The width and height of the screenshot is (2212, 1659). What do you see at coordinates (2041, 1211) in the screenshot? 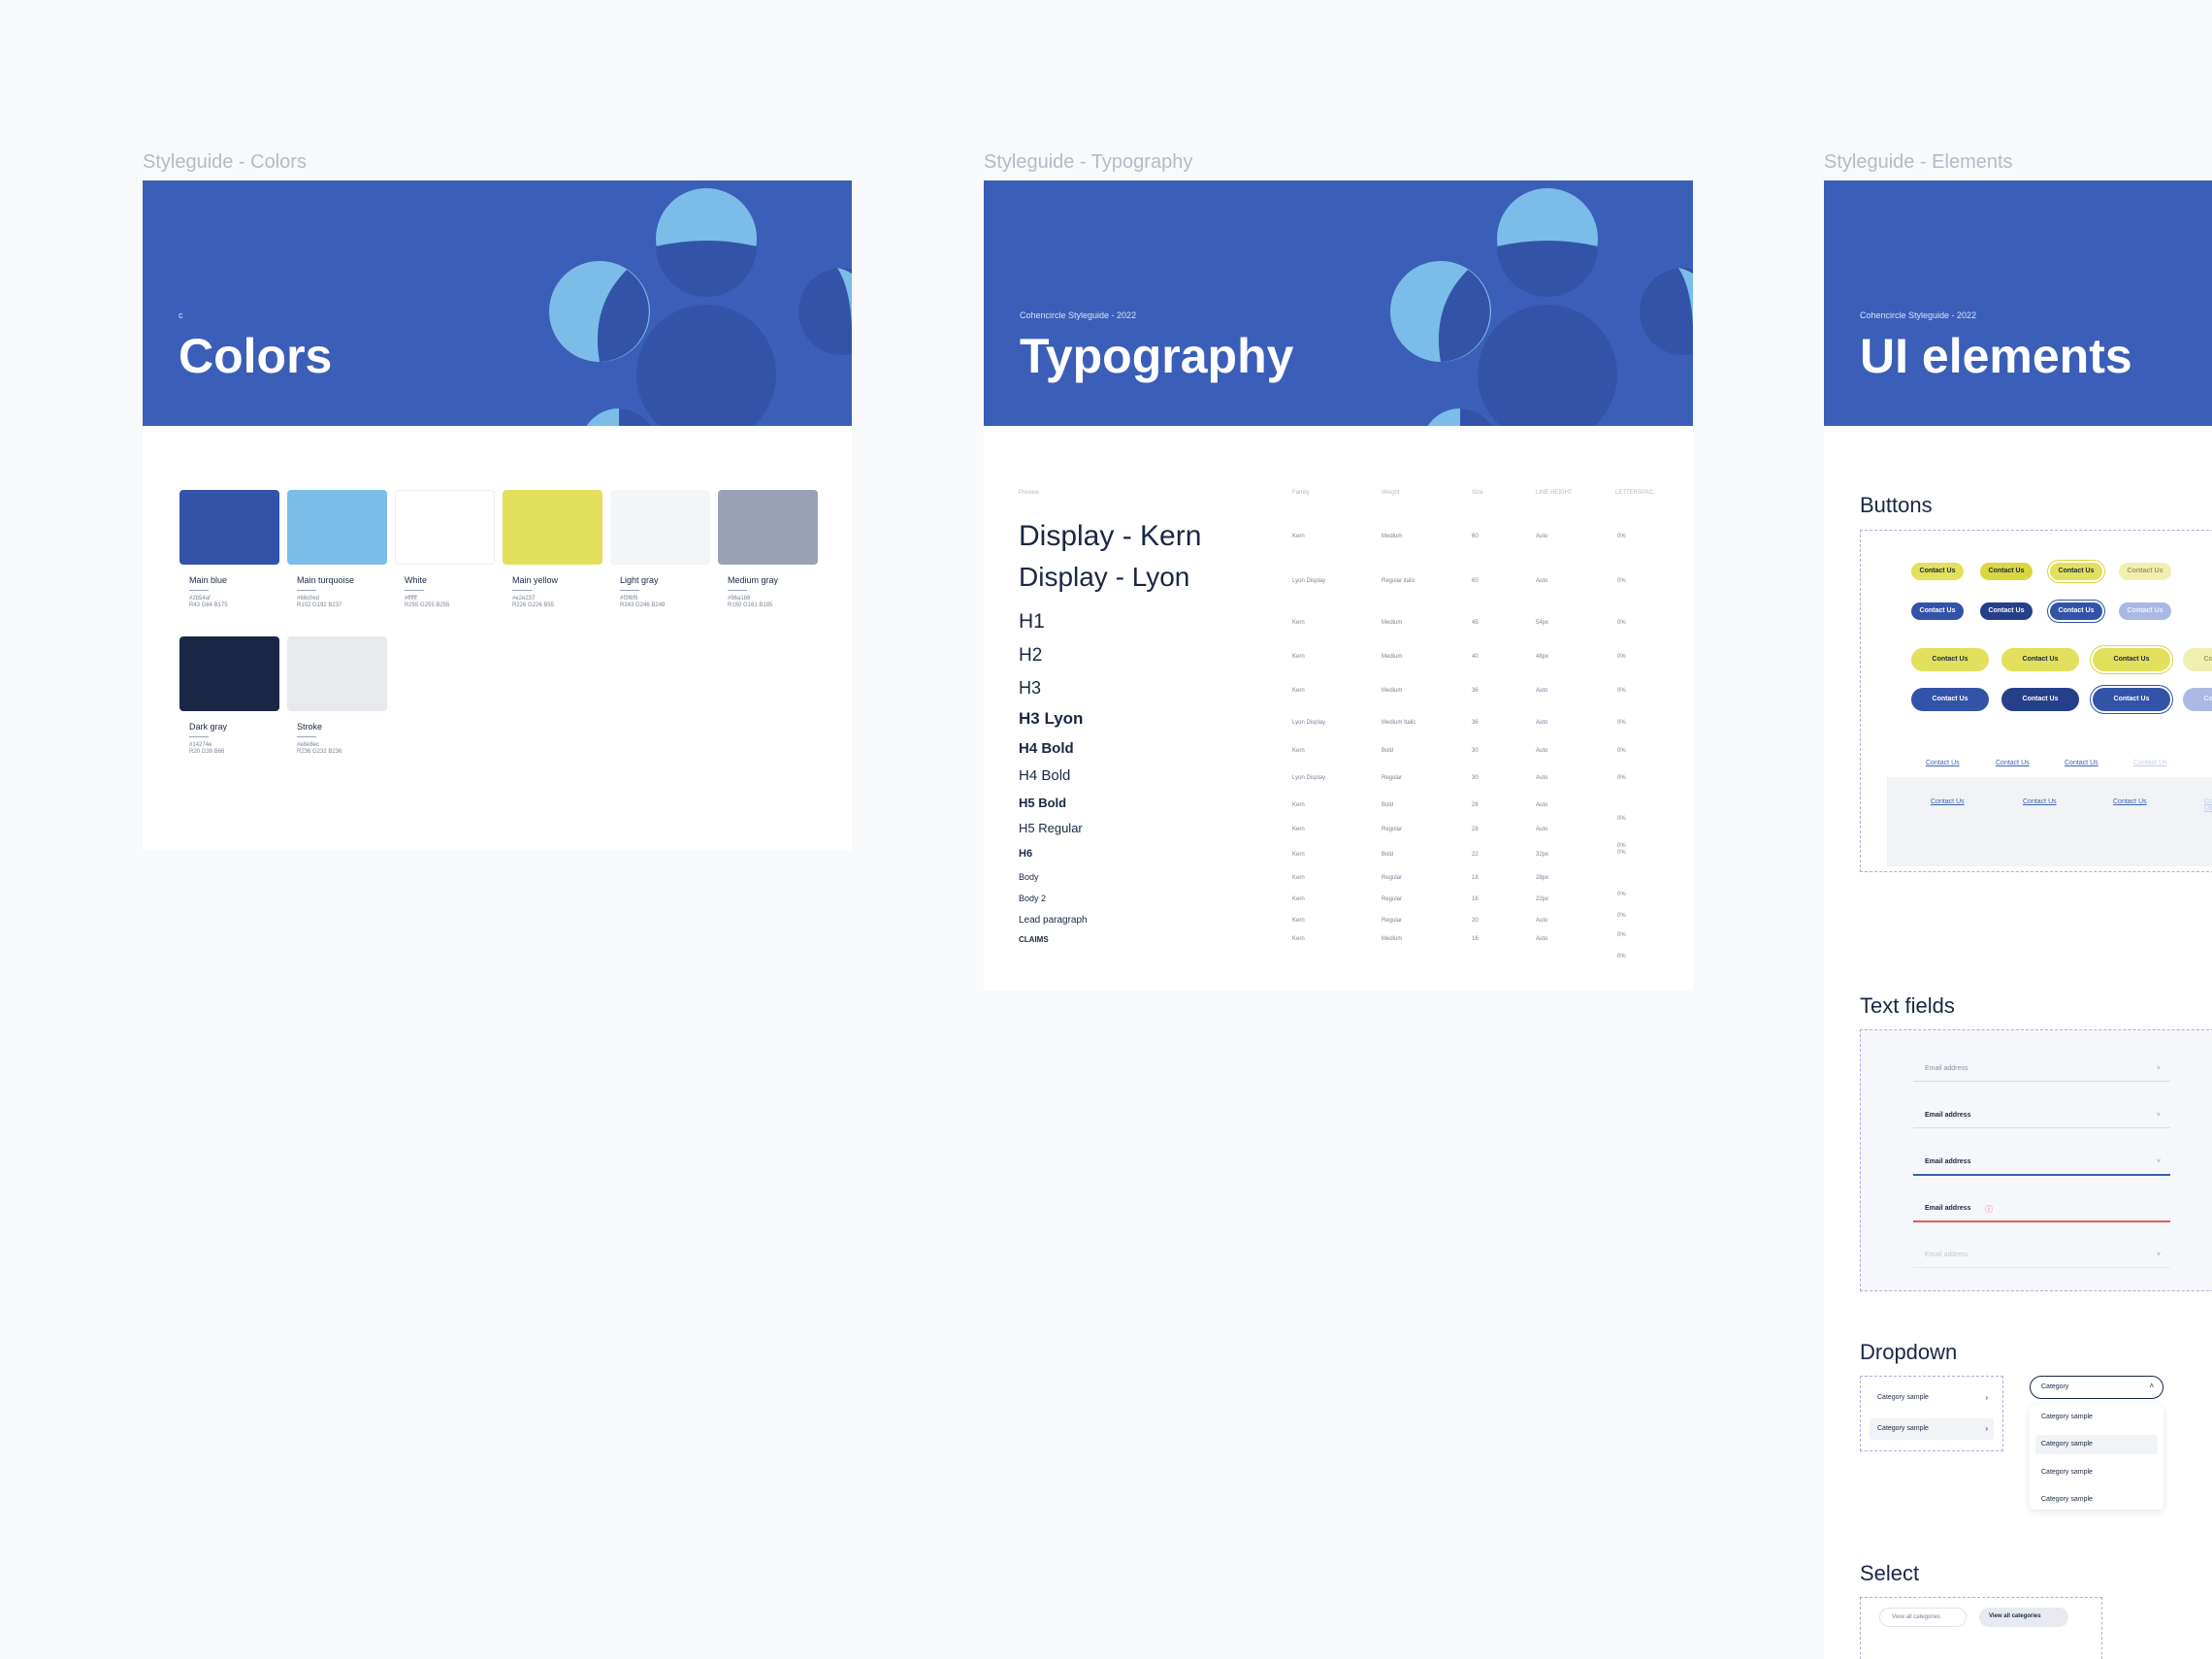
I see `text-field: Email address ⓘ` at bounding box center [2041, 1211].